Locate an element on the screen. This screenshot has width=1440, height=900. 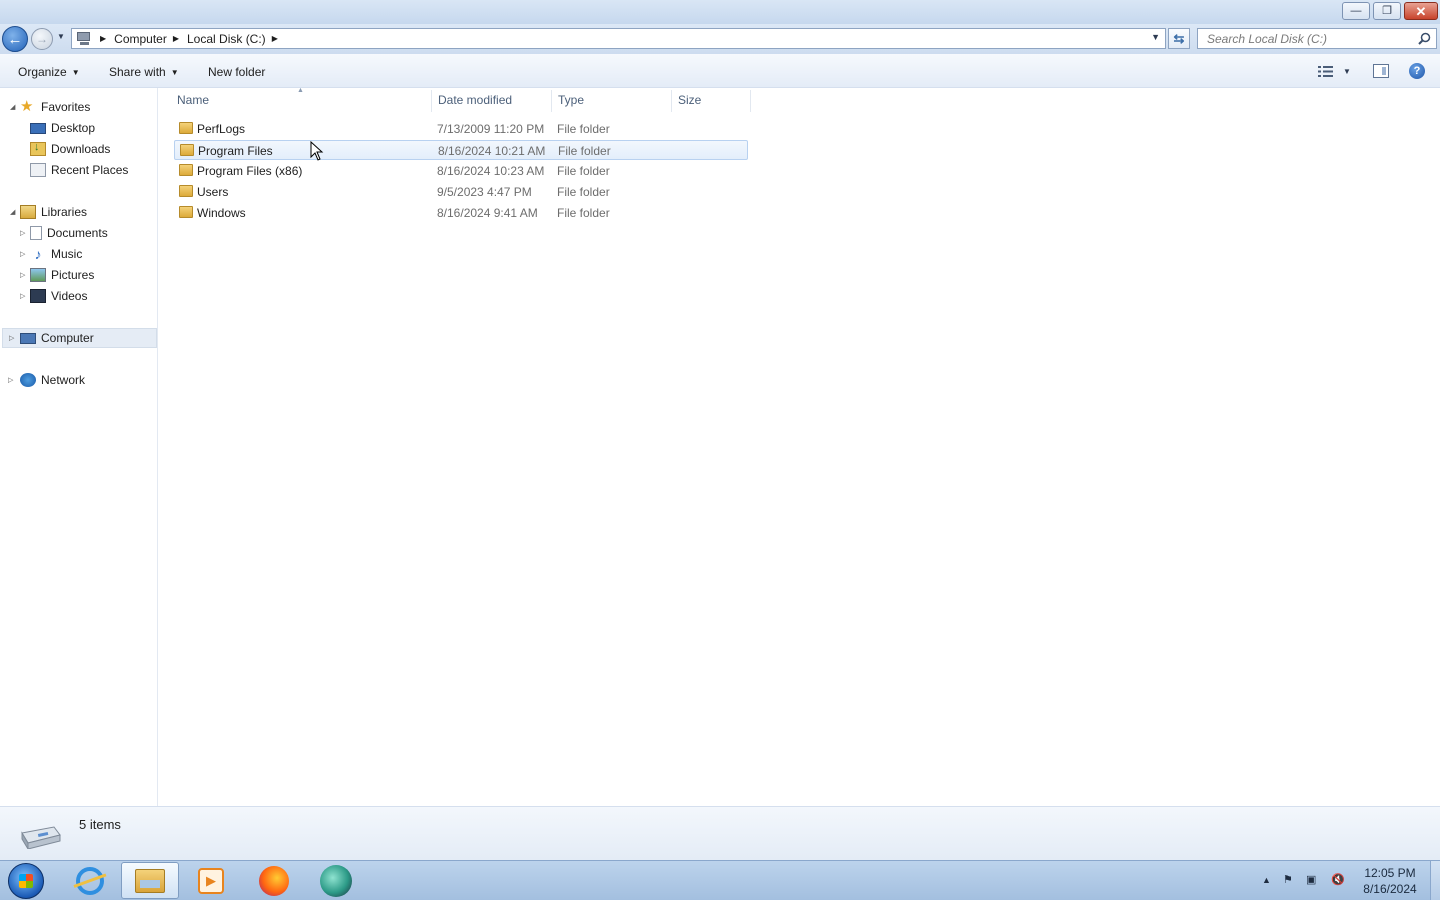
nav-documents: ▷ Documents is located at coordinates (85, 233).